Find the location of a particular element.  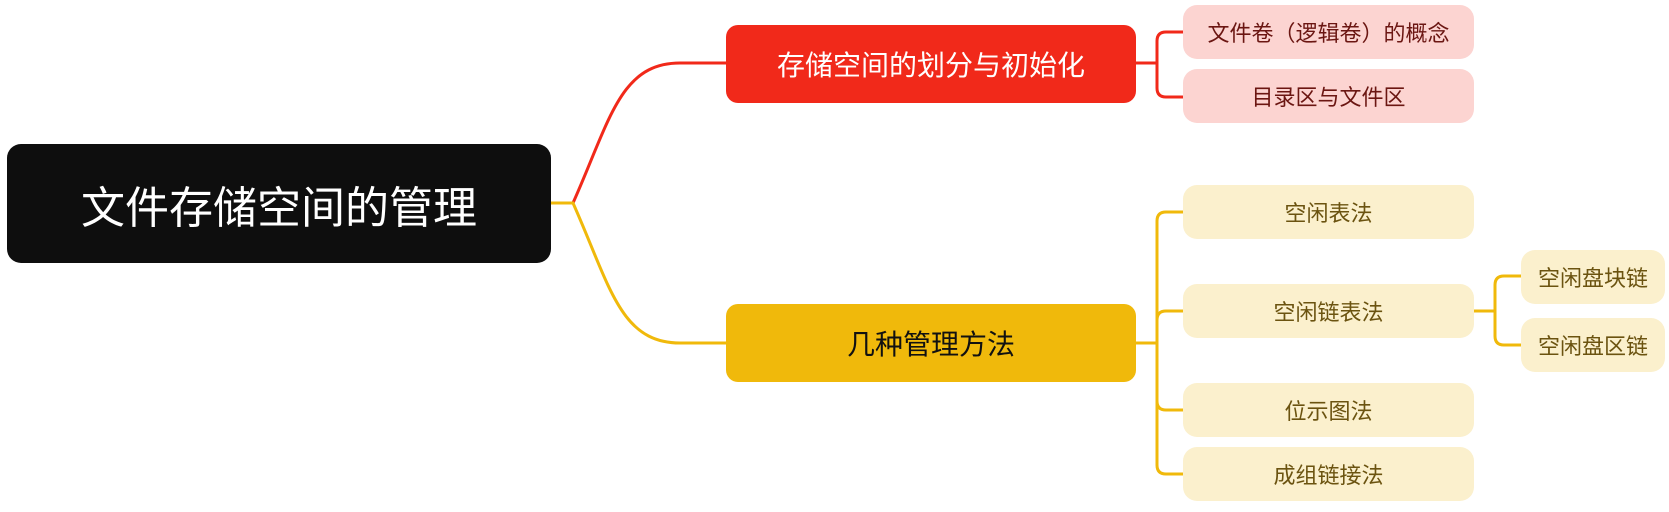

leaf-grouped-linking: 成组链接法 is located at coordinates (1328, 474).